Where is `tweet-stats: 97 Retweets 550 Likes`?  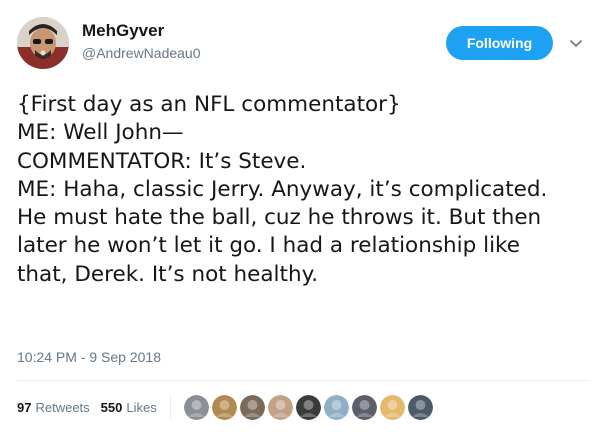 tweet-stats: 97 Retweets 550 Likes is located at coordinates (226, 407).